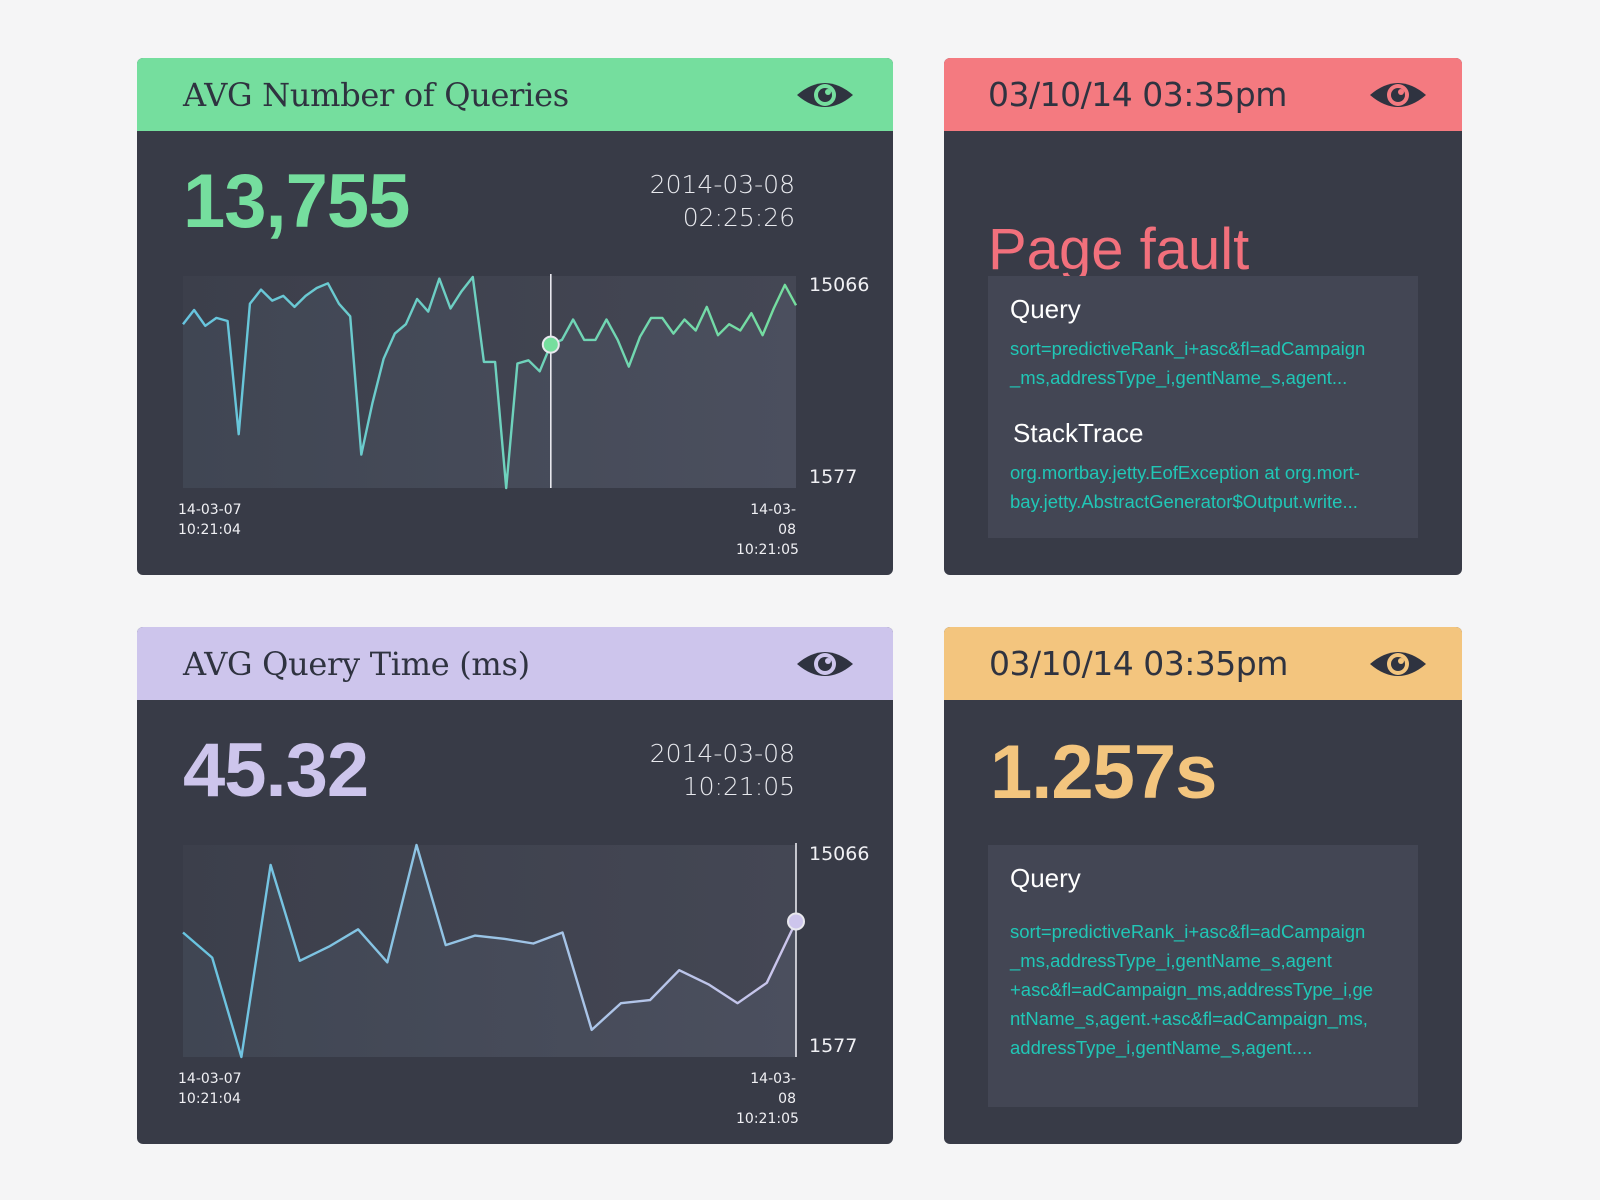 This screenshot has height=1200, width=1600. Describe the element at coordinates (1171, 960) in the screenshot. I see `query-line: _ms,addressType_i,gentName_s,agent` at that location.